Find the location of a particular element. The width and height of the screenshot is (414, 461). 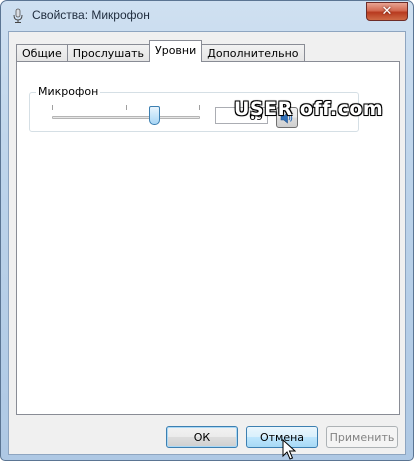

mouse-cursor-icon is located at coordinates (289, 449).